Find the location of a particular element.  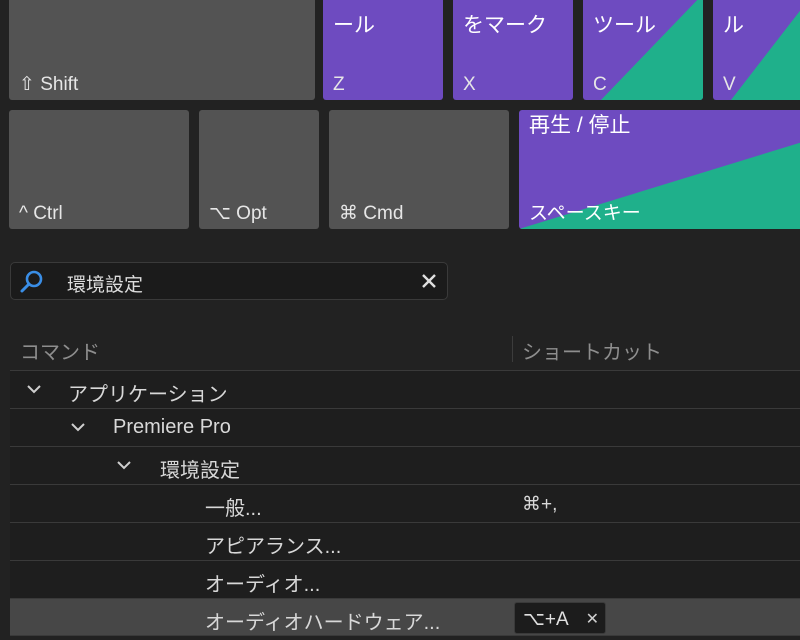

key-ctrl-label: ^ Ctrl is located at coordinates (41, 213).